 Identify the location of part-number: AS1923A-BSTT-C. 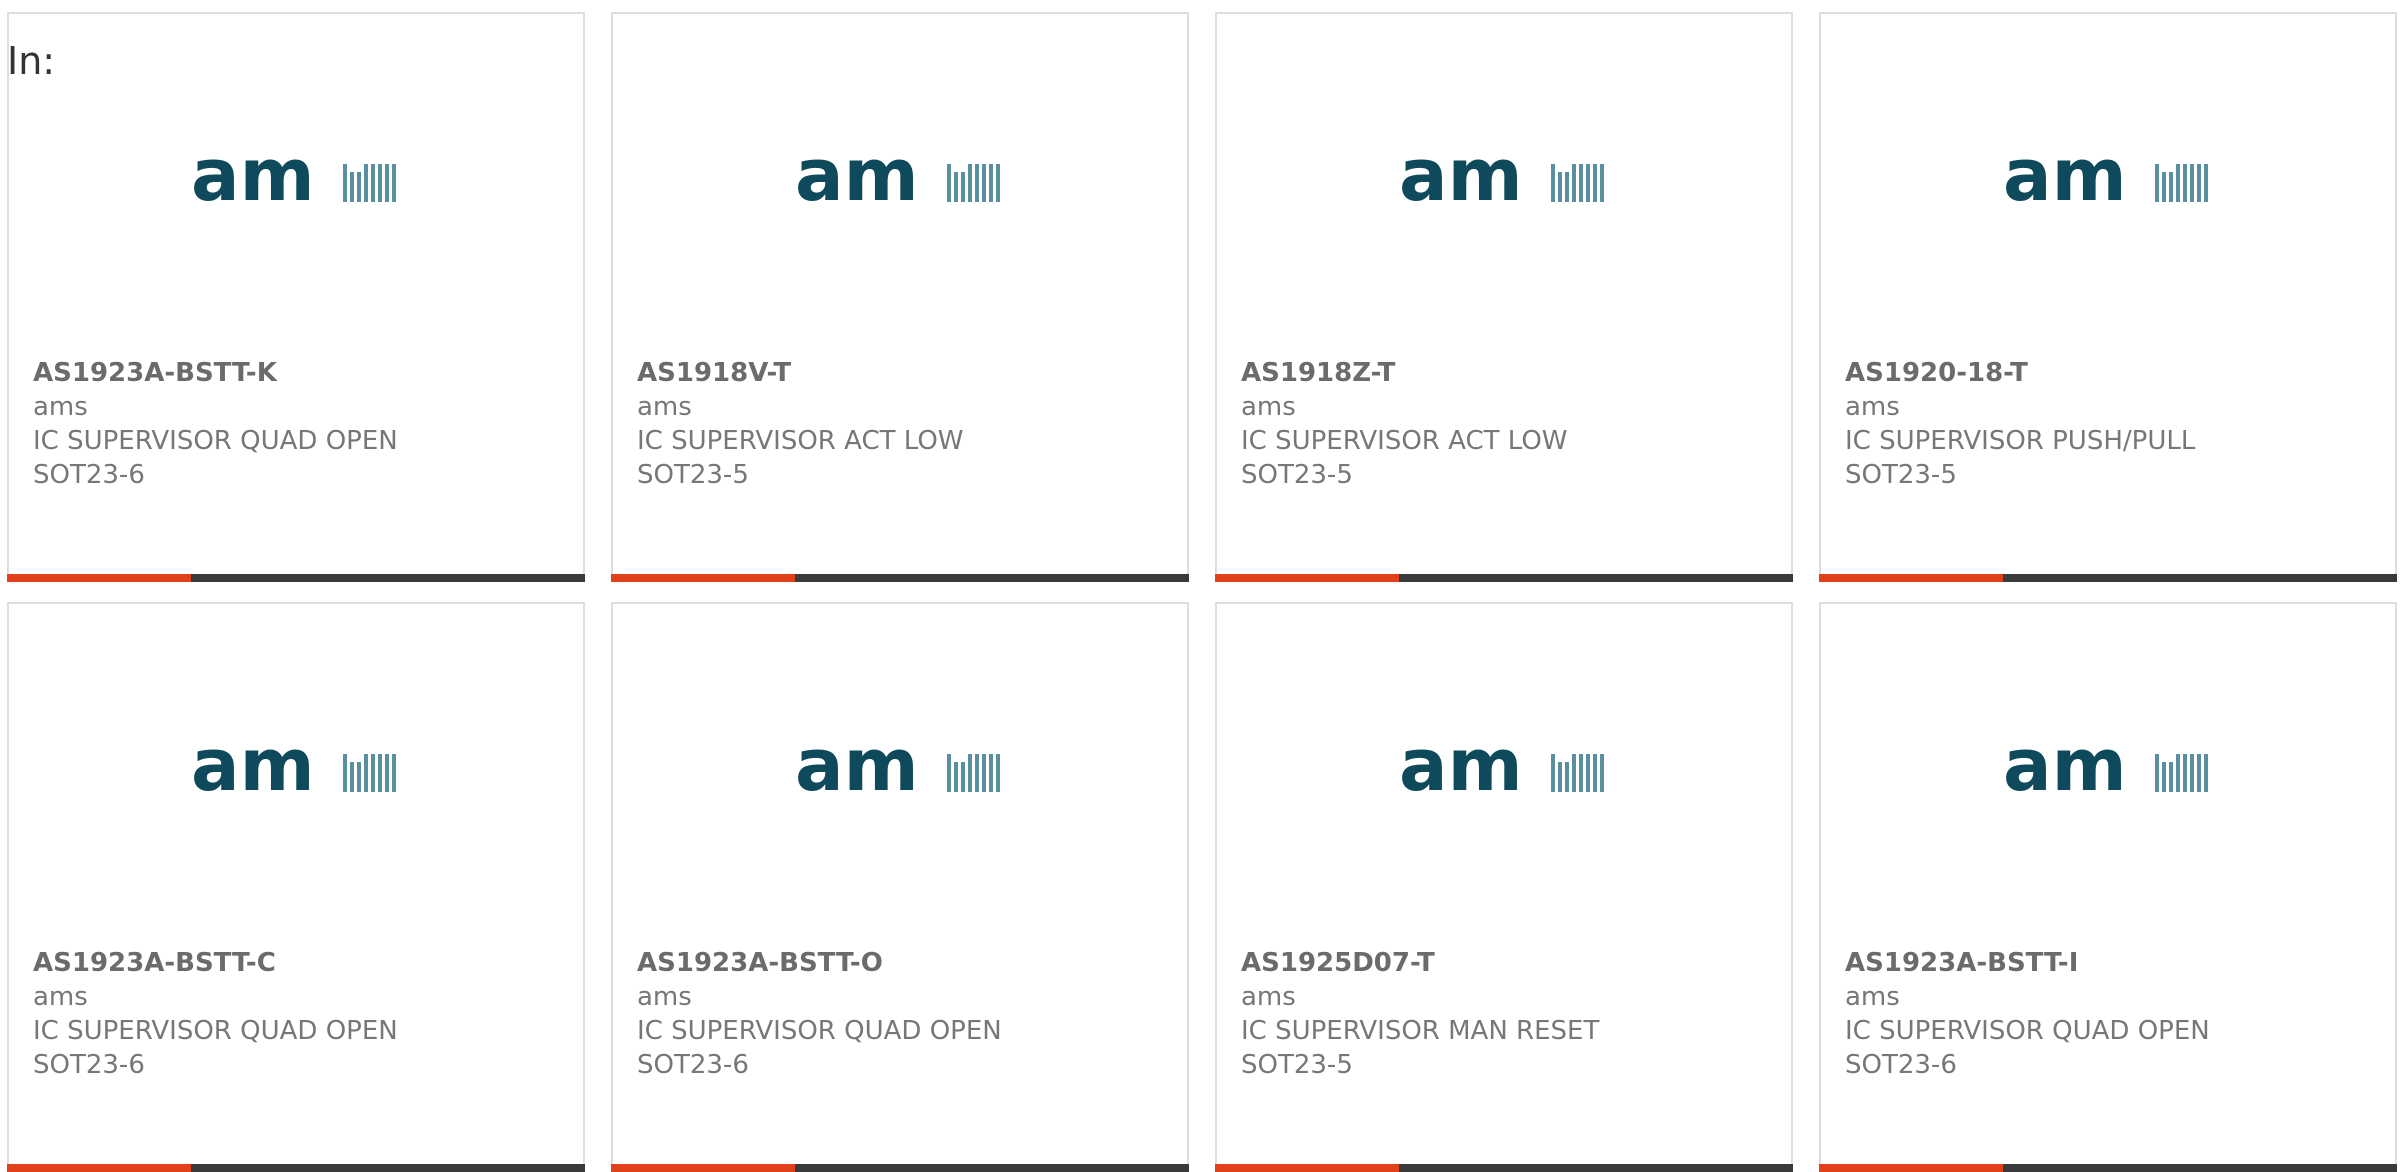
(215, 963).